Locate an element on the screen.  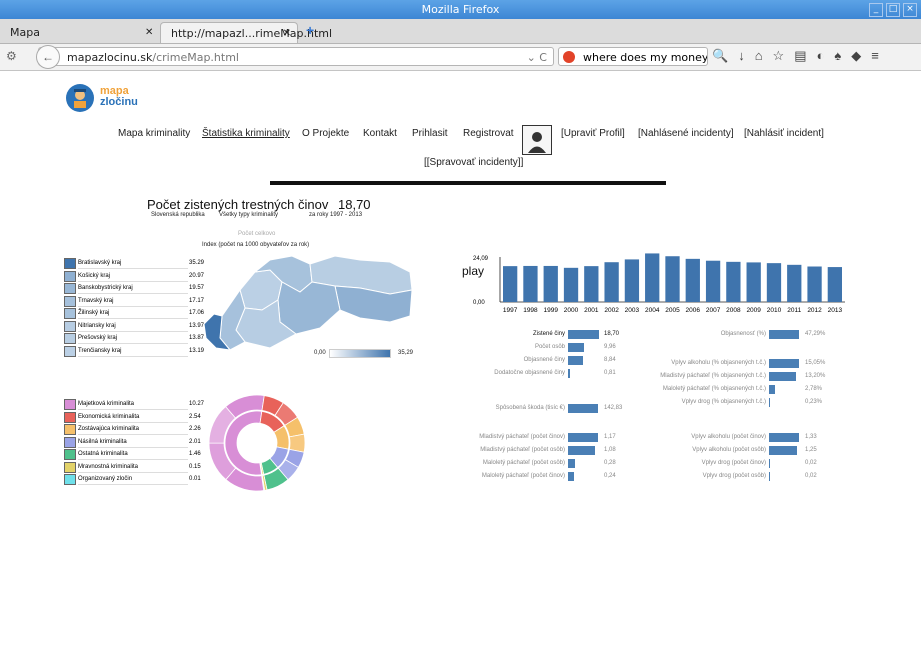
tab-mapa: Mapa ✕ is located at coordinates (77, 32).